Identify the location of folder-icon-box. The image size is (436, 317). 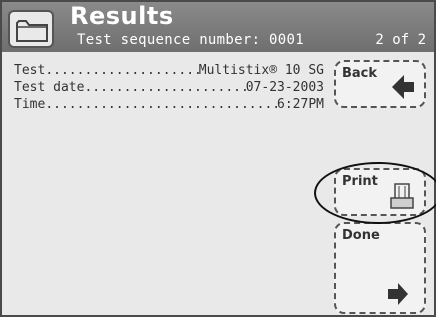
(31, 29).